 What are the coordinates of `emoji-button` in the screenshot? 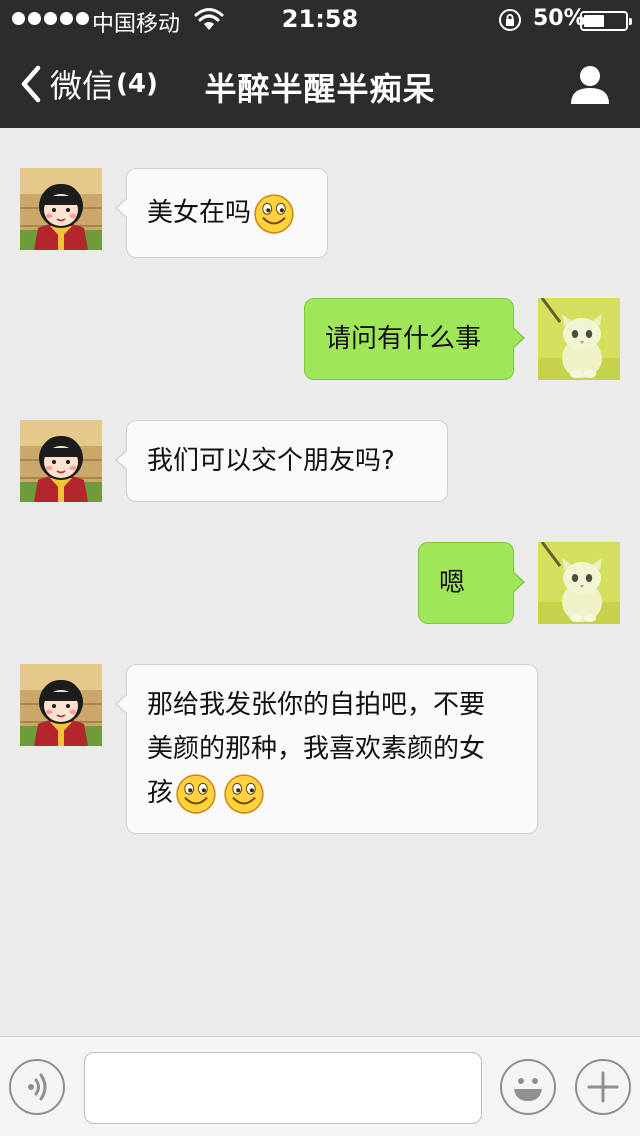 It's located at (528, 1087).